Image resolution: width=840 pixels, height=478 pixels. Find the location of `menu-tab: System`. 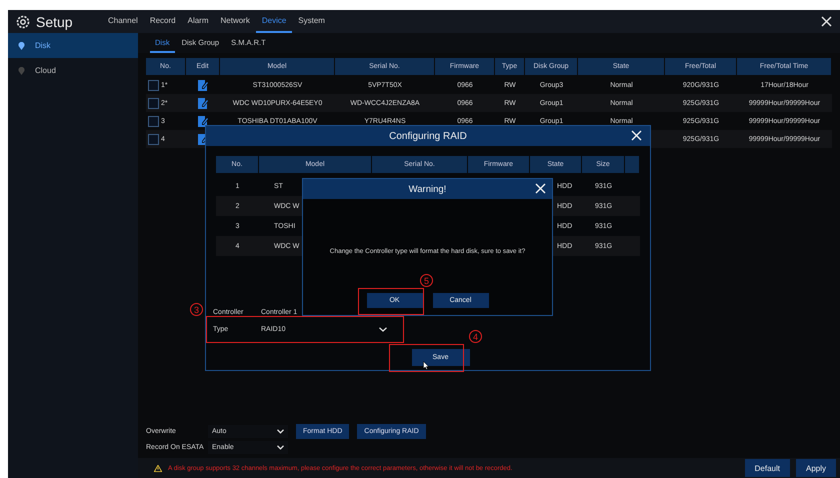

menu-tab: System is located at coordinates (311, 21).